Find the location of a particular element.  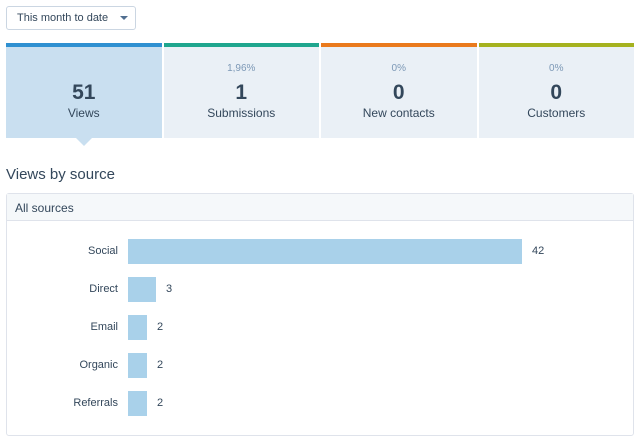

bar-value-label: 3 is located at coordinates (169, 289).